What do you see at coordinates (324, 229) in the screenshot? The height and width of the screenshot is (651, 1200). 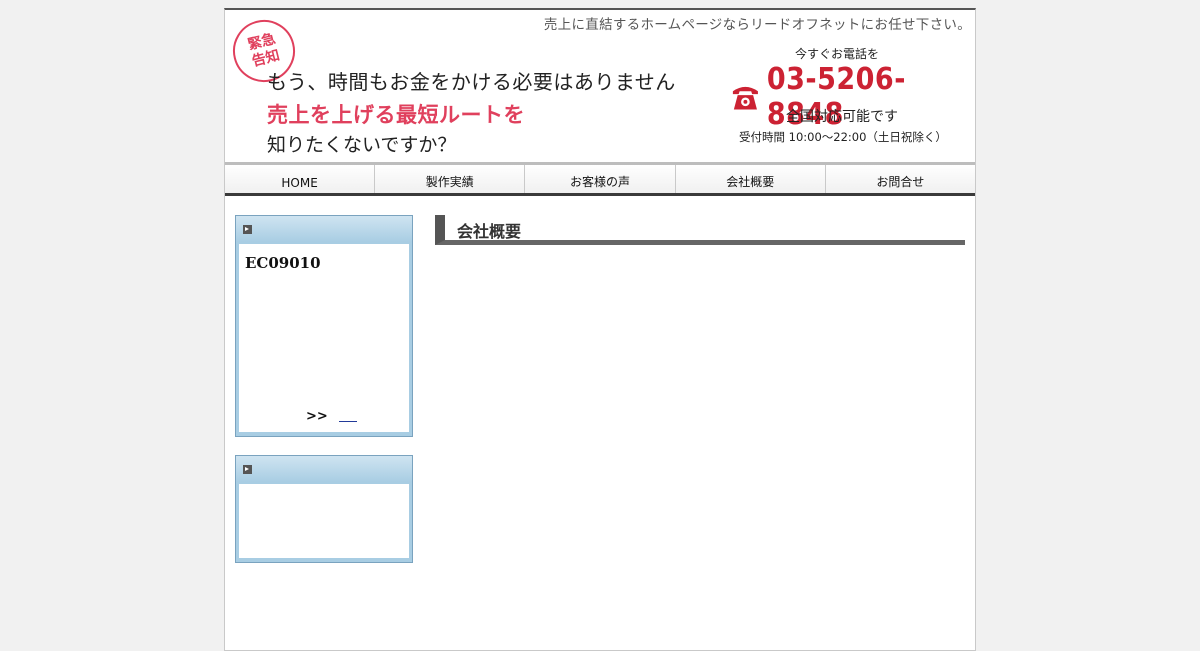 I see `sidebar-box-1-header` at bounding box center [324, 229].